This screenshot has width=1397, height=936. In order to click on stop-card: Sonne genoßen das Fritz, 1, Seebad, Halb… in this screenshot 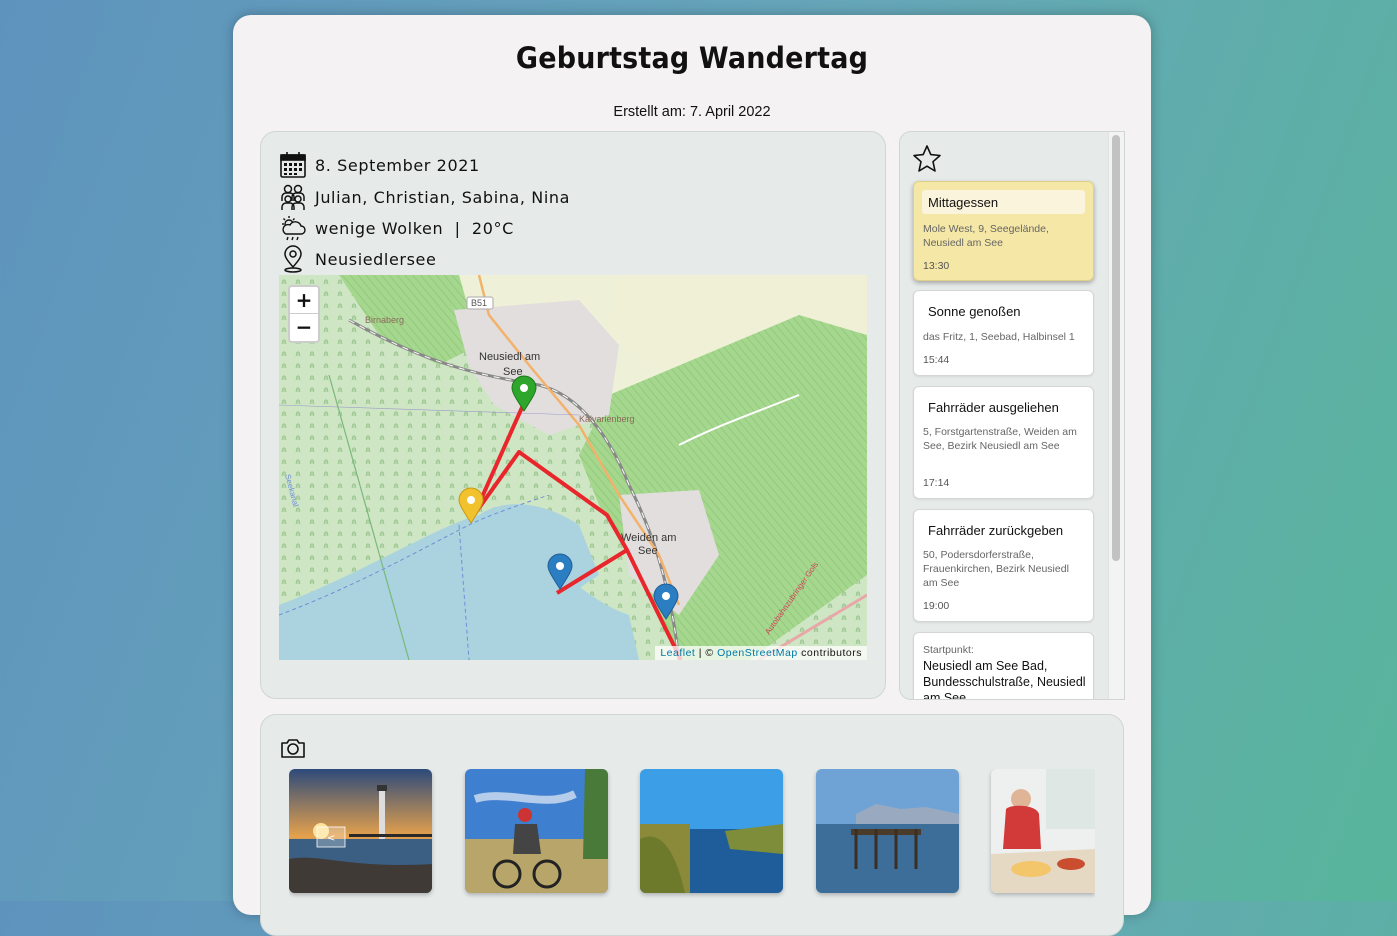, I will do `click(1003, 333)`.